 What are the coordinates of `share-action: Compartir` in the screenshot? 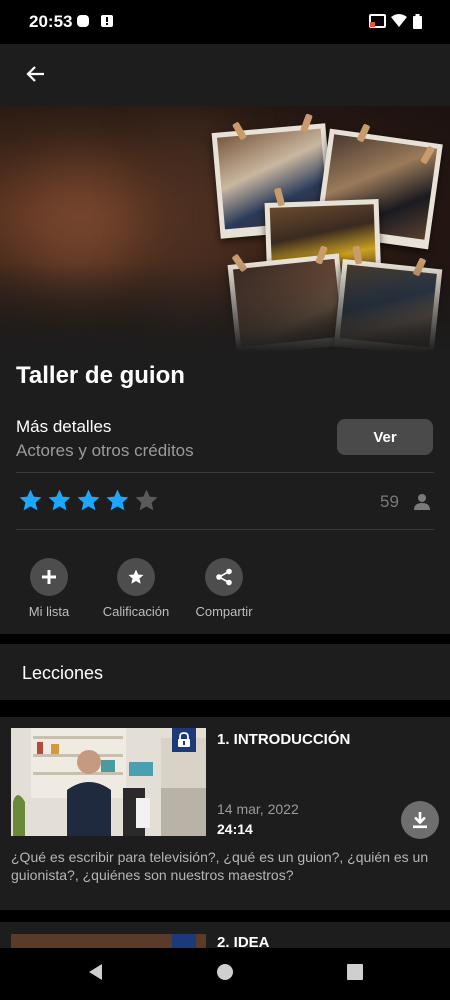 It's located at (224, 588).